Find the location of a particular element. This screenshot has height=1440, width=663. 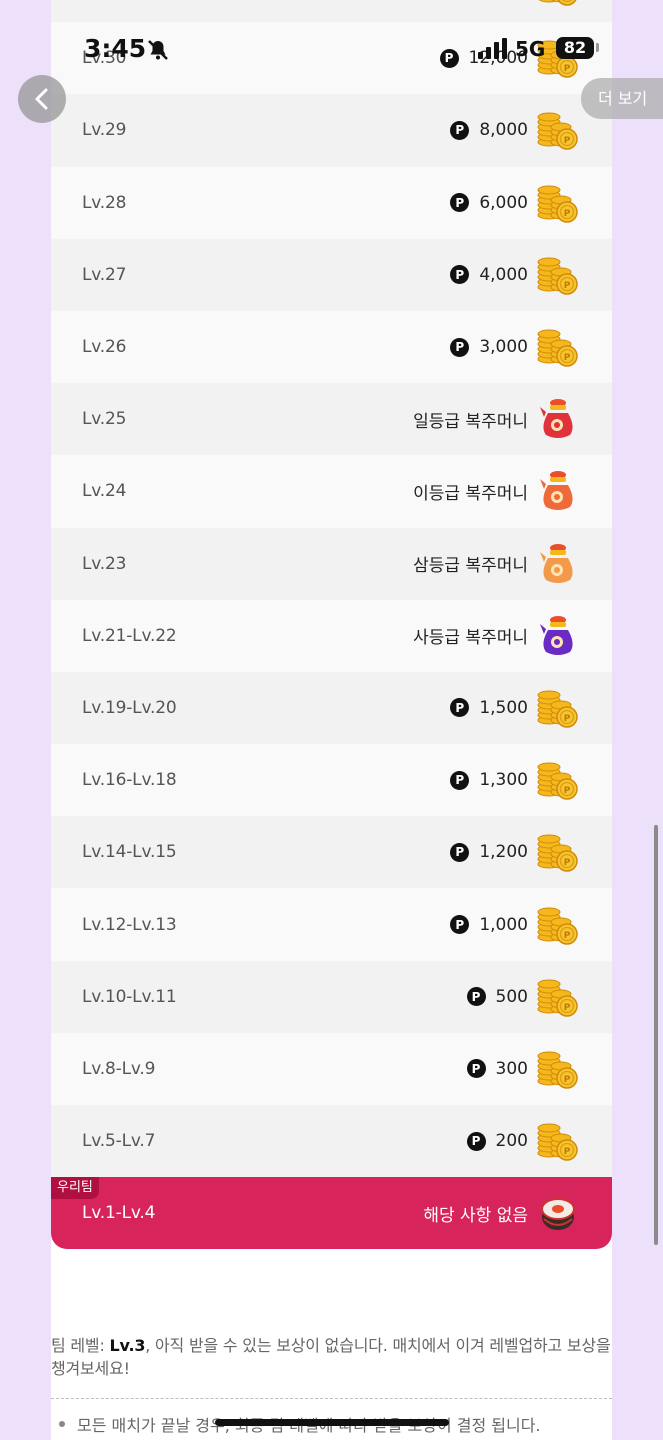

reward-row: Lv.5-Lv.7 P 200 P is located at coordinates (331, 1141).